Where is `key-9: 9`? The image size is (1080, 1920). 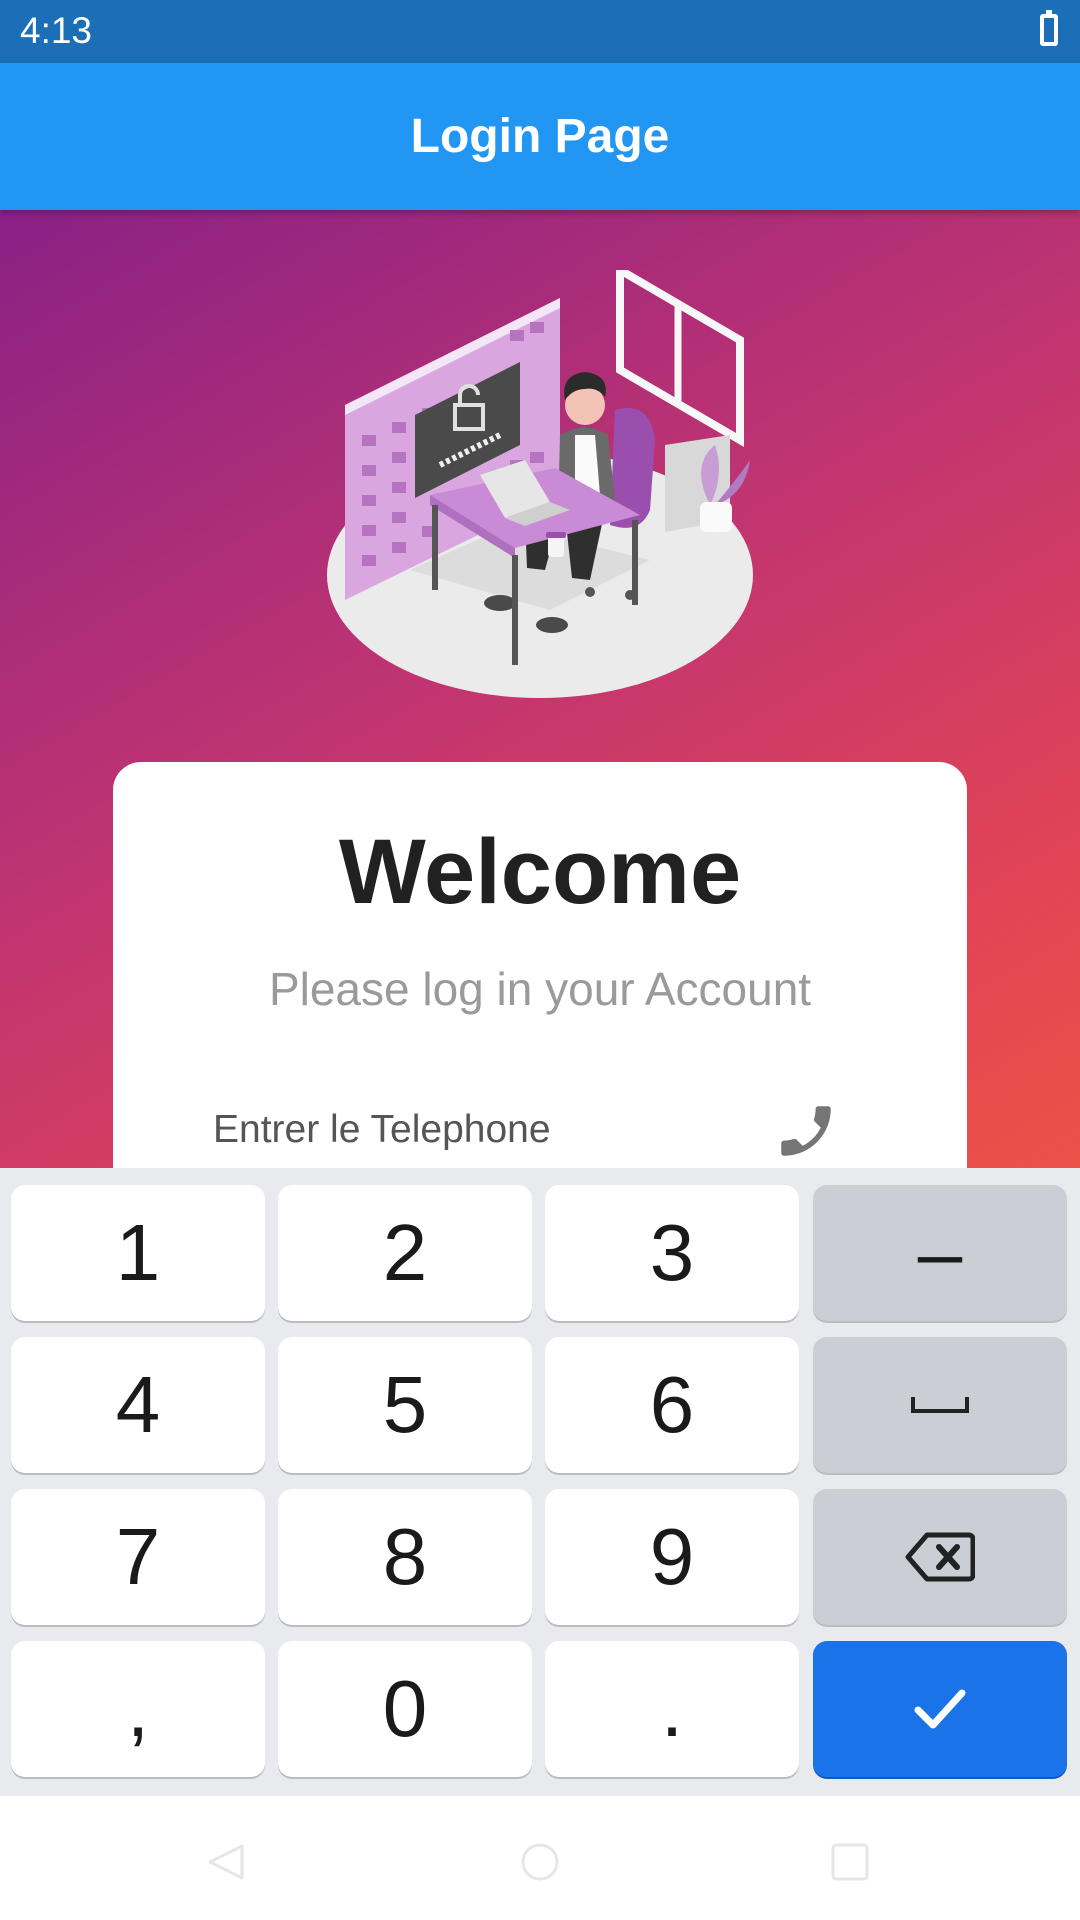 key-9: 9 is located at coordinates (672, 1557).